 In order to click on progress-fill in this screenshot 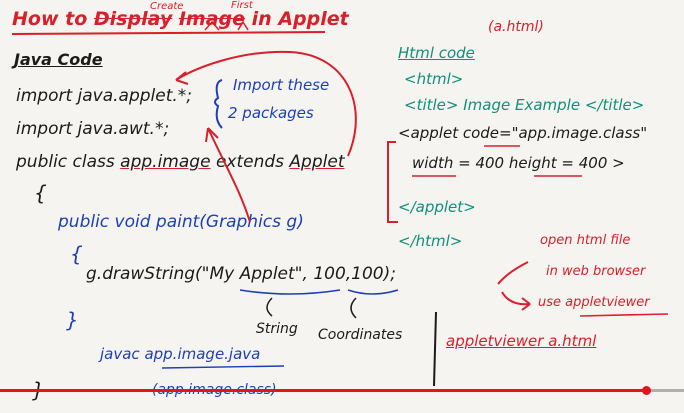, I will do `click(323, 390)`.